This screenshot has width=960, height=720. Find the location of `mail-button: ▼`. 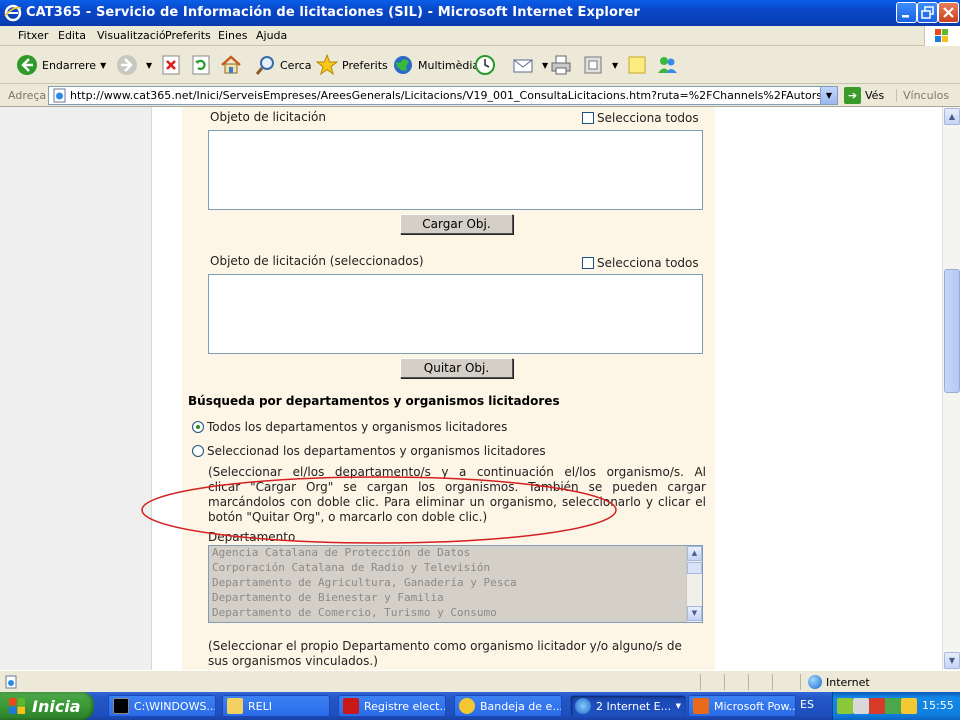

mail-button: ▼ is located at coordinates (530, 65).